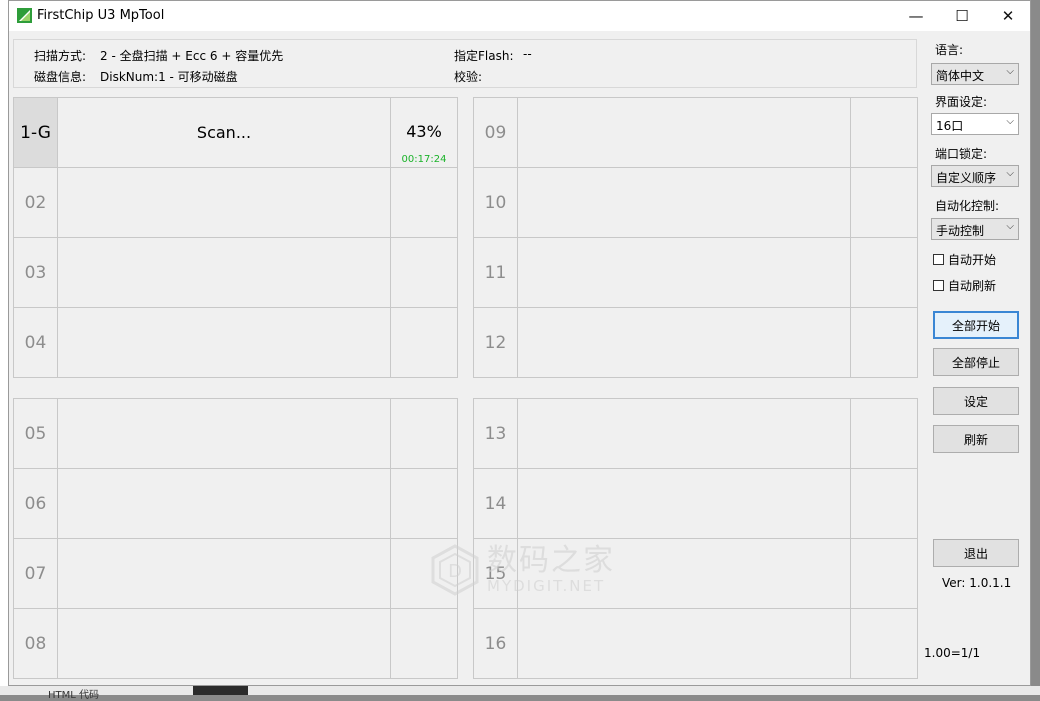 The image size is (1040, 701). What do you see at coordinates (916, 16) in the screenshot?
I see `minimize-button: —` at bounding box center [916, 16].